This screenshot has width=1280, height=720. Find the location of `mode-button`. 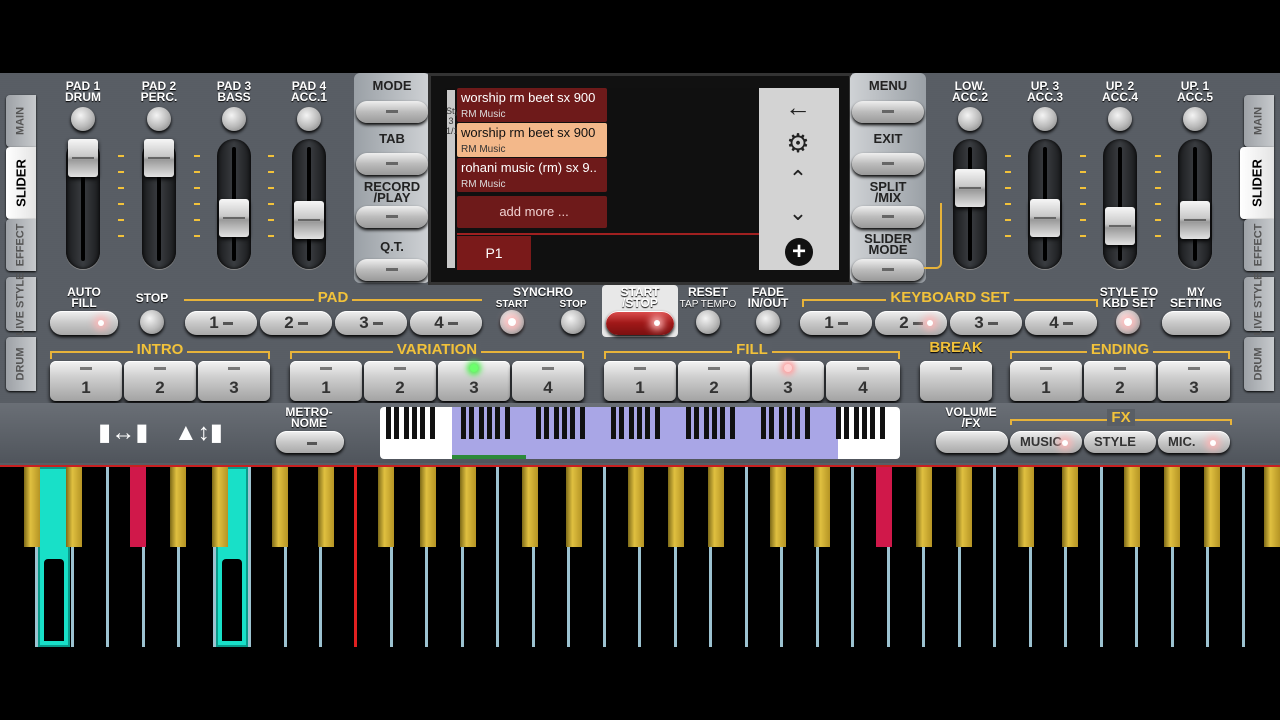

mode-button is located at coordinates (392, 112).